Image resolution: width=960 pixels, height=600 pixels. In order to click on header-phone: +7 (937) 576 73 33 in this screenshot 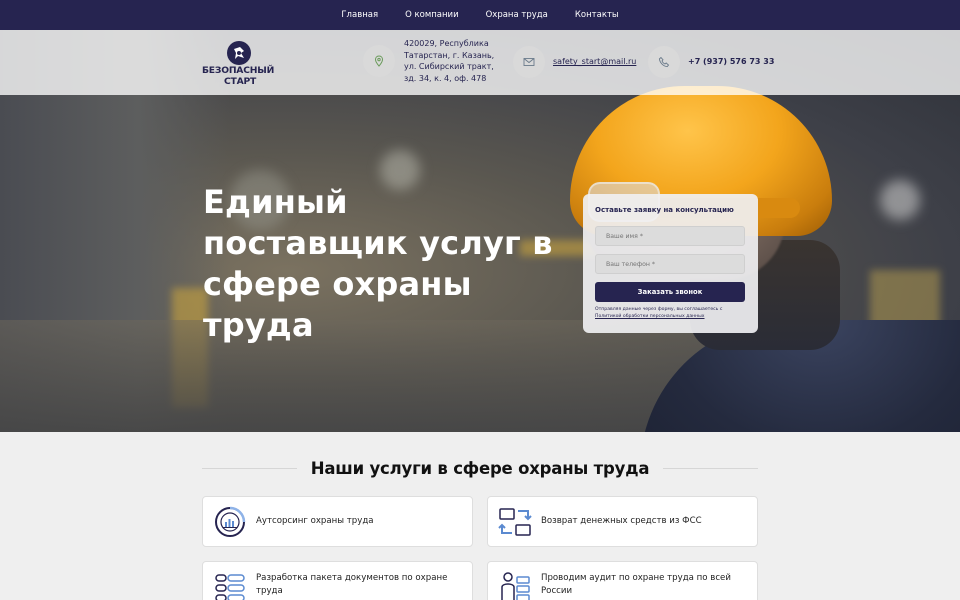, I will do `click(711, 62)`.